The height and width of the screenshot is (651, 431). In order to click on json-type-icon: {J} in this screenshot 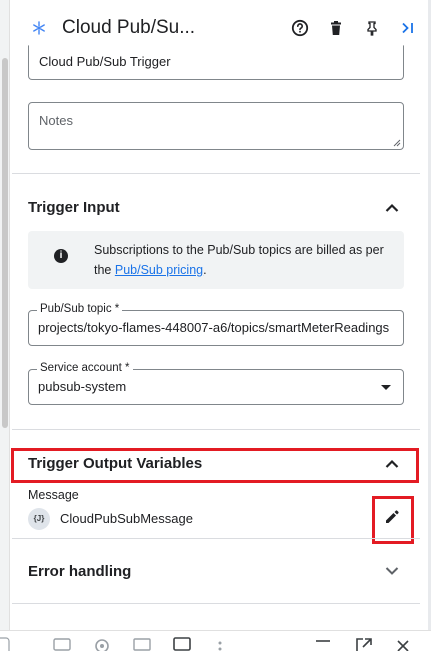, I will do `click(39, 519)`.